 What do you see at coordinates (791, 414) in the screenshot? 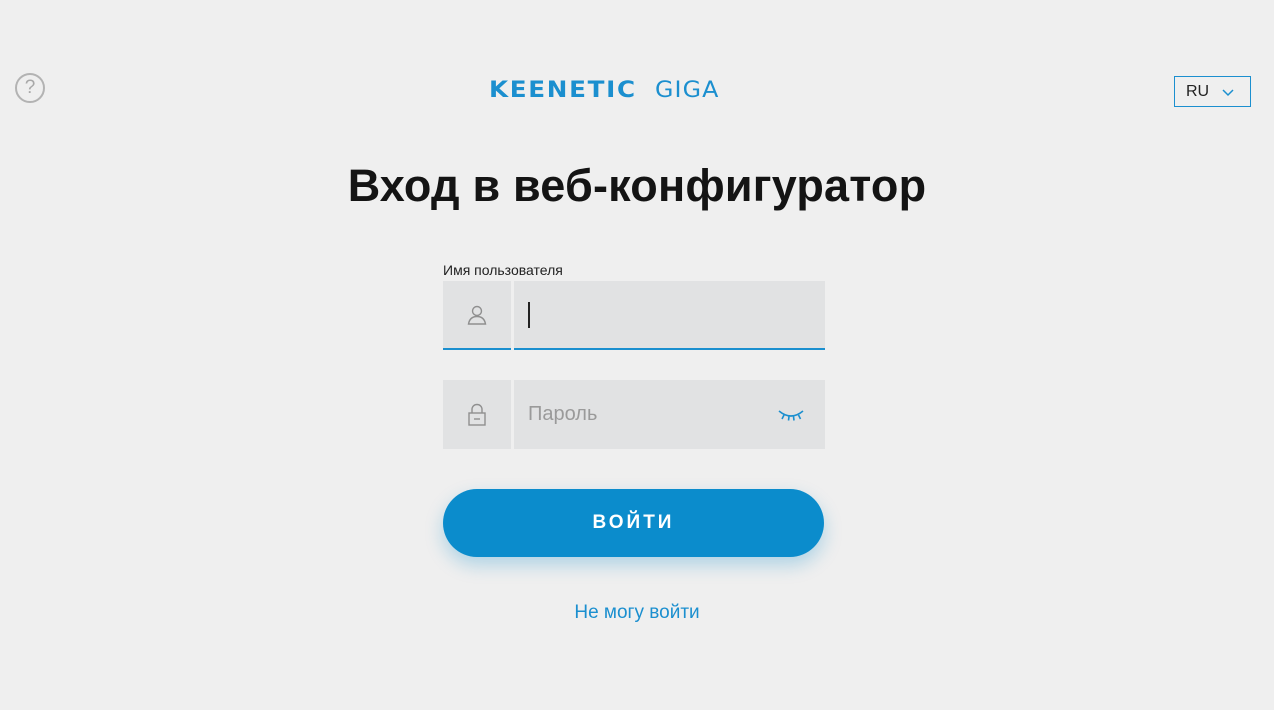
I see `eye-closed-icon` at bounding box center [791, 414].